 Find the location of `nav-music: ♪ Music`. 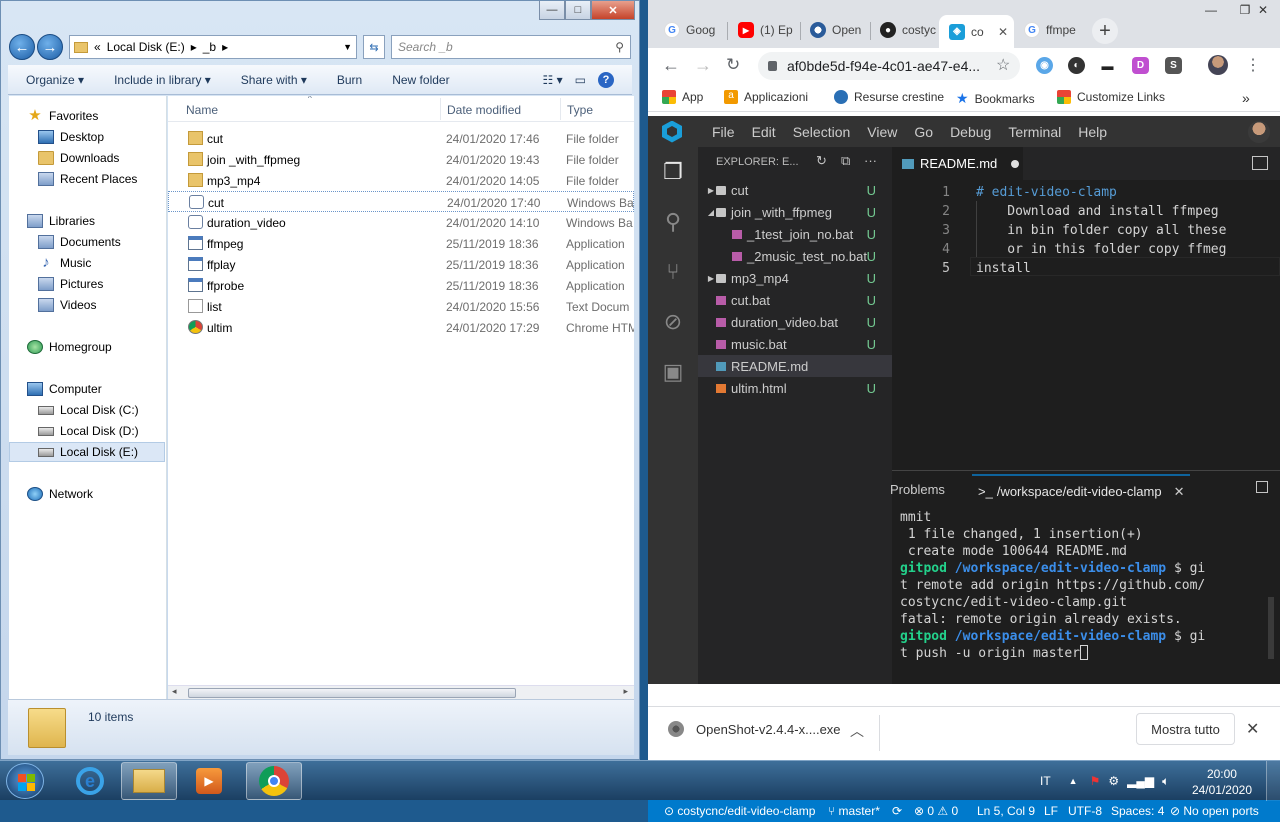

nav-music: ♪ Music is located at coordinates (64, 263).